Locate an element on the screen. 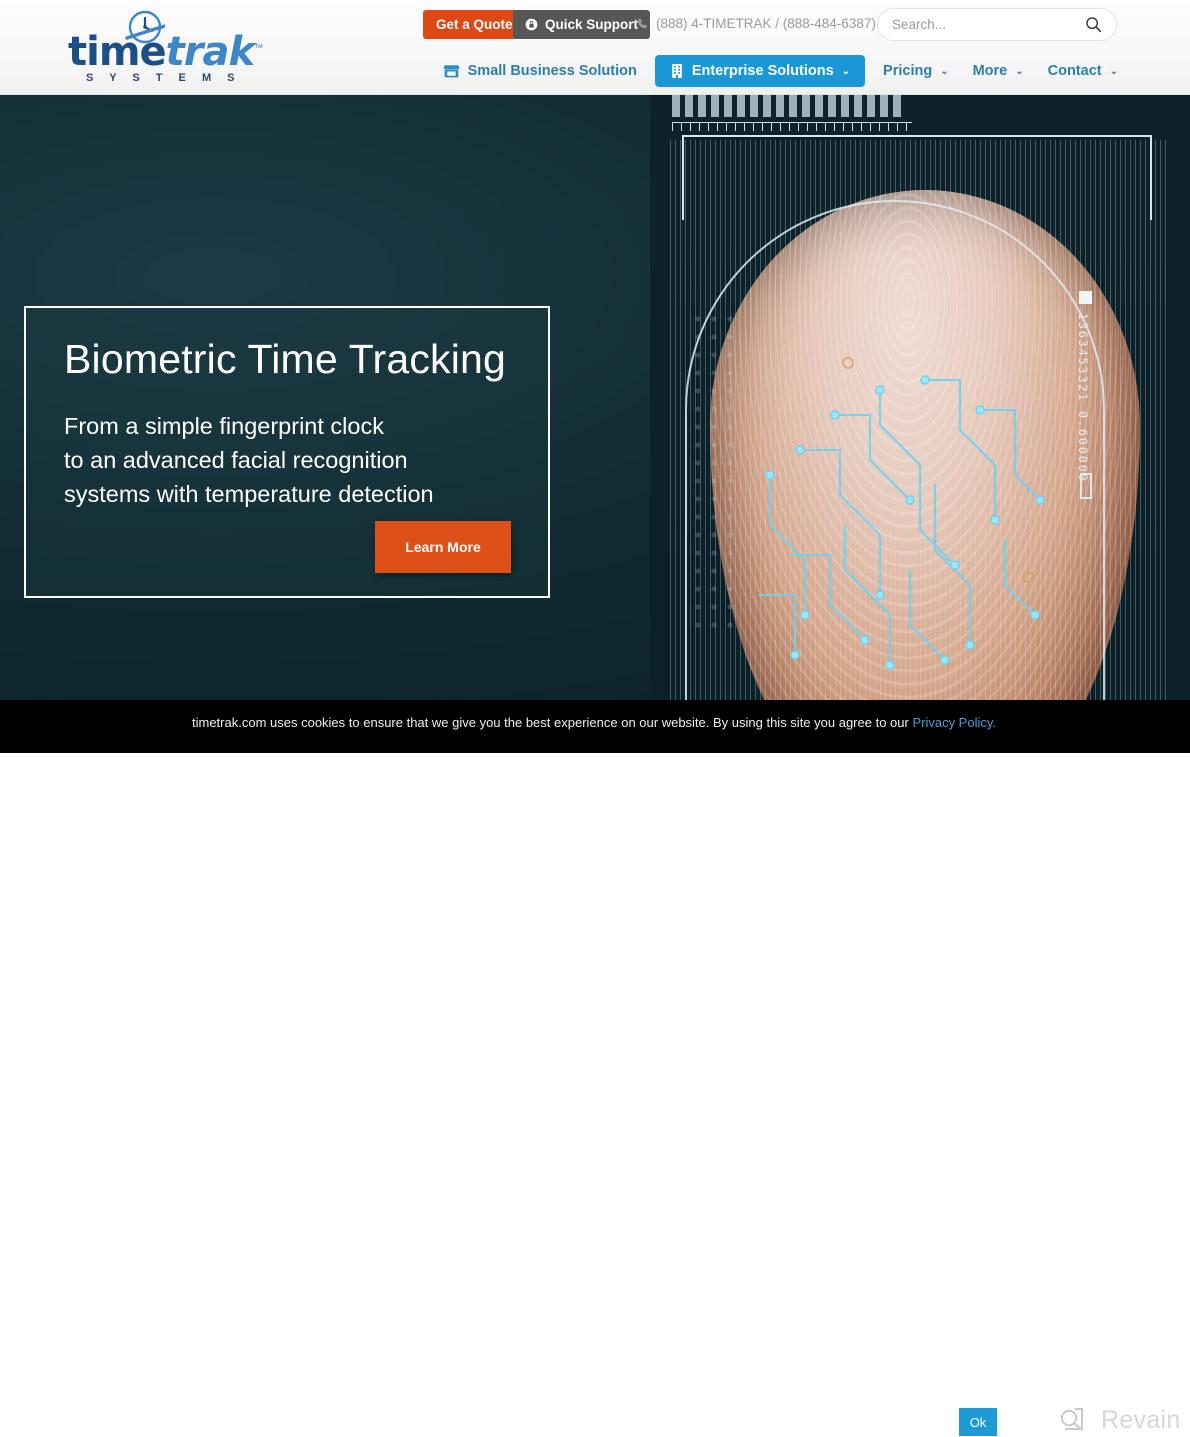 The width and height of the screenshot is (1190, 1437). nav-item-more: More ⌄ is located at coordinates (998, 71).